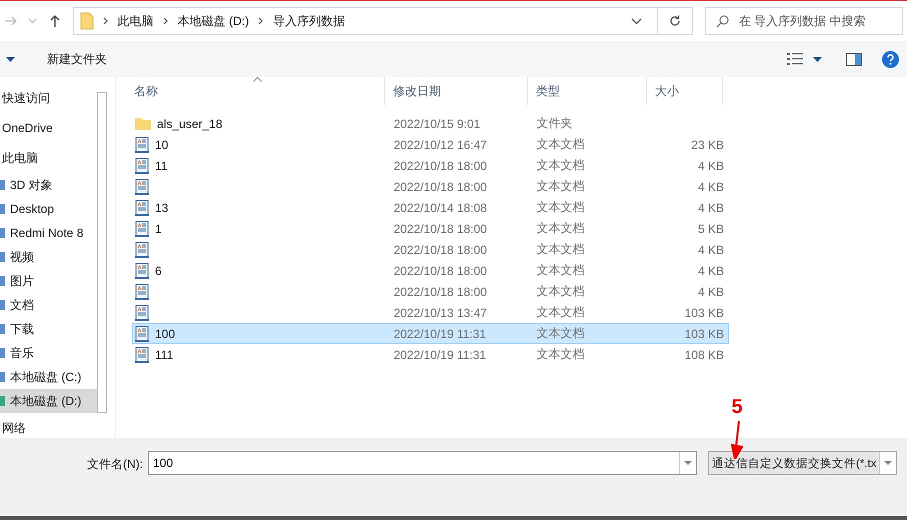 This screenshot has width=907, height=520. Describe the element at coordinates (437, 123) in the screenshot. I see `table-cell-text: 2022/10/15 9:01` at that location.